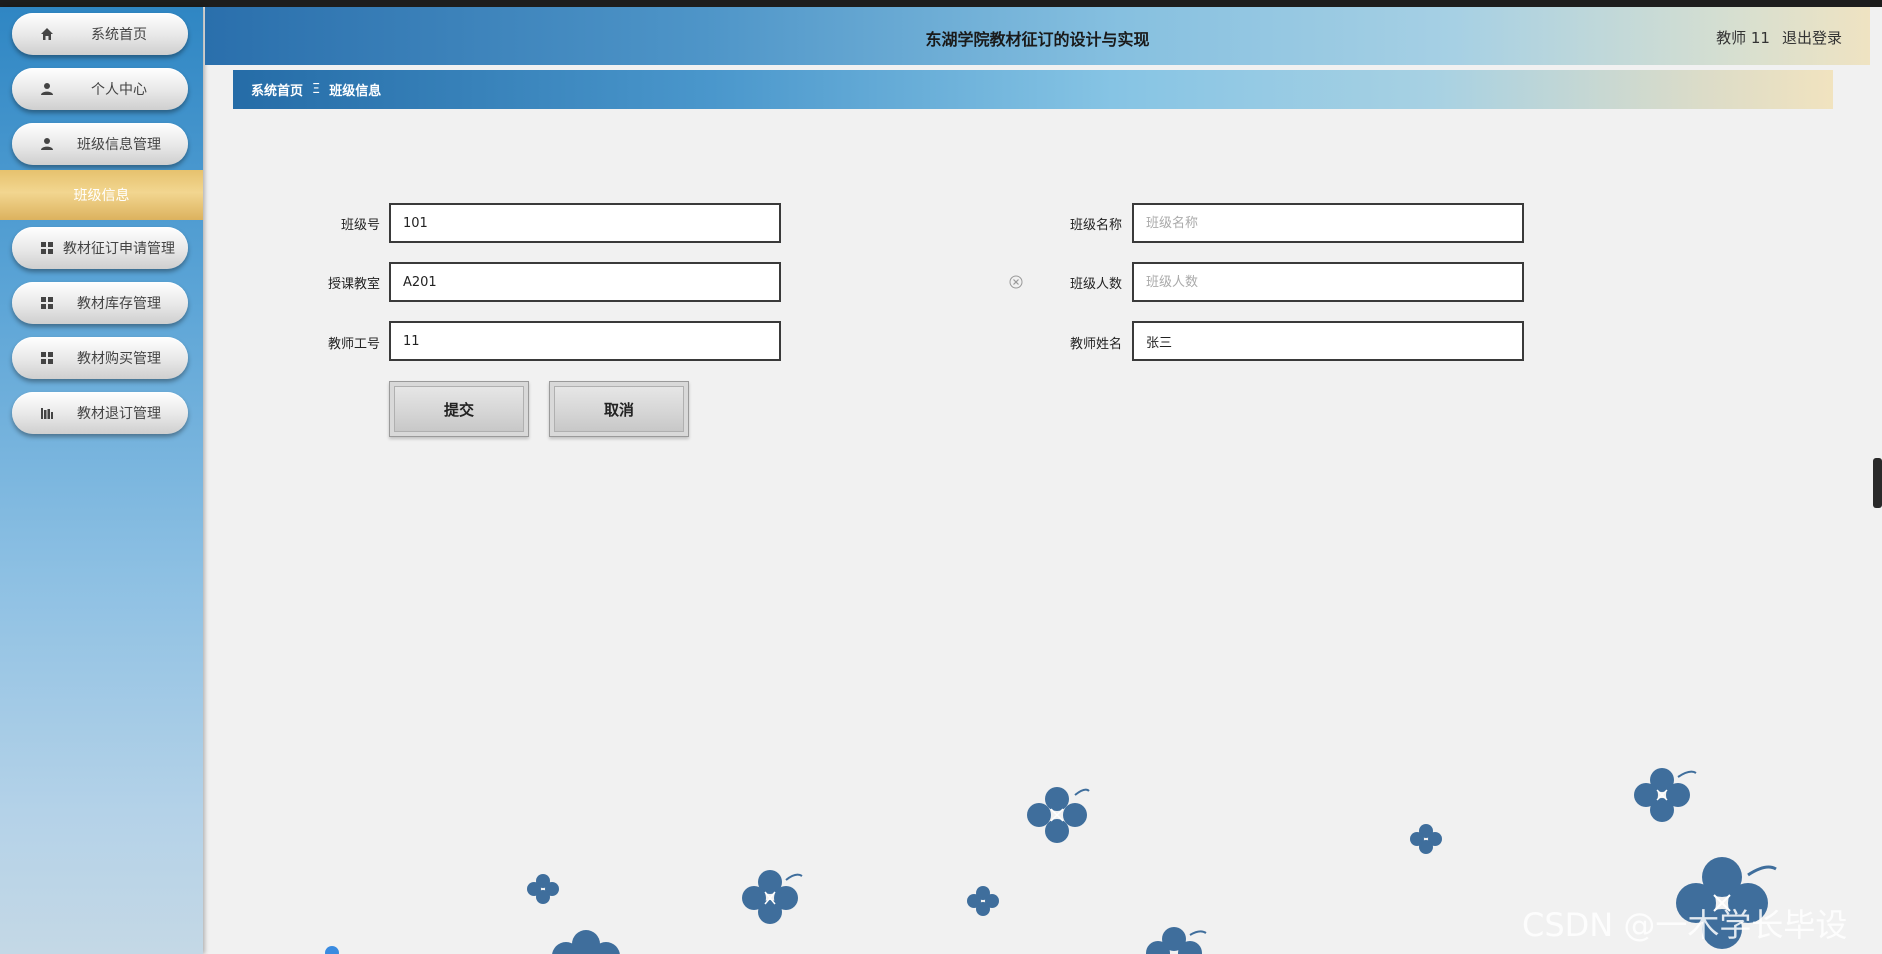 This screenshot has height=954, width=1882. Describe the element at coordinates (585, 341) in the screenshot. I see `teacher-id-input` at that location.